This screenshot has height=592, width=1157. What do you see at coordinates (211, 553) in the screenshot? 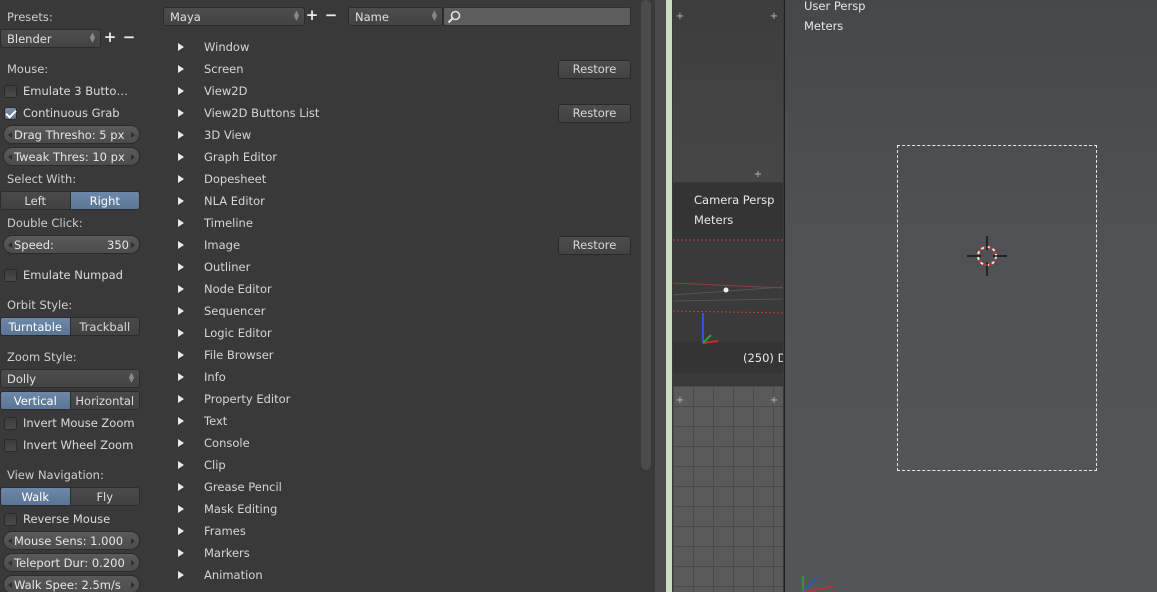
I see `keymap-category-item: Markers` at bounding box center [211, 553].